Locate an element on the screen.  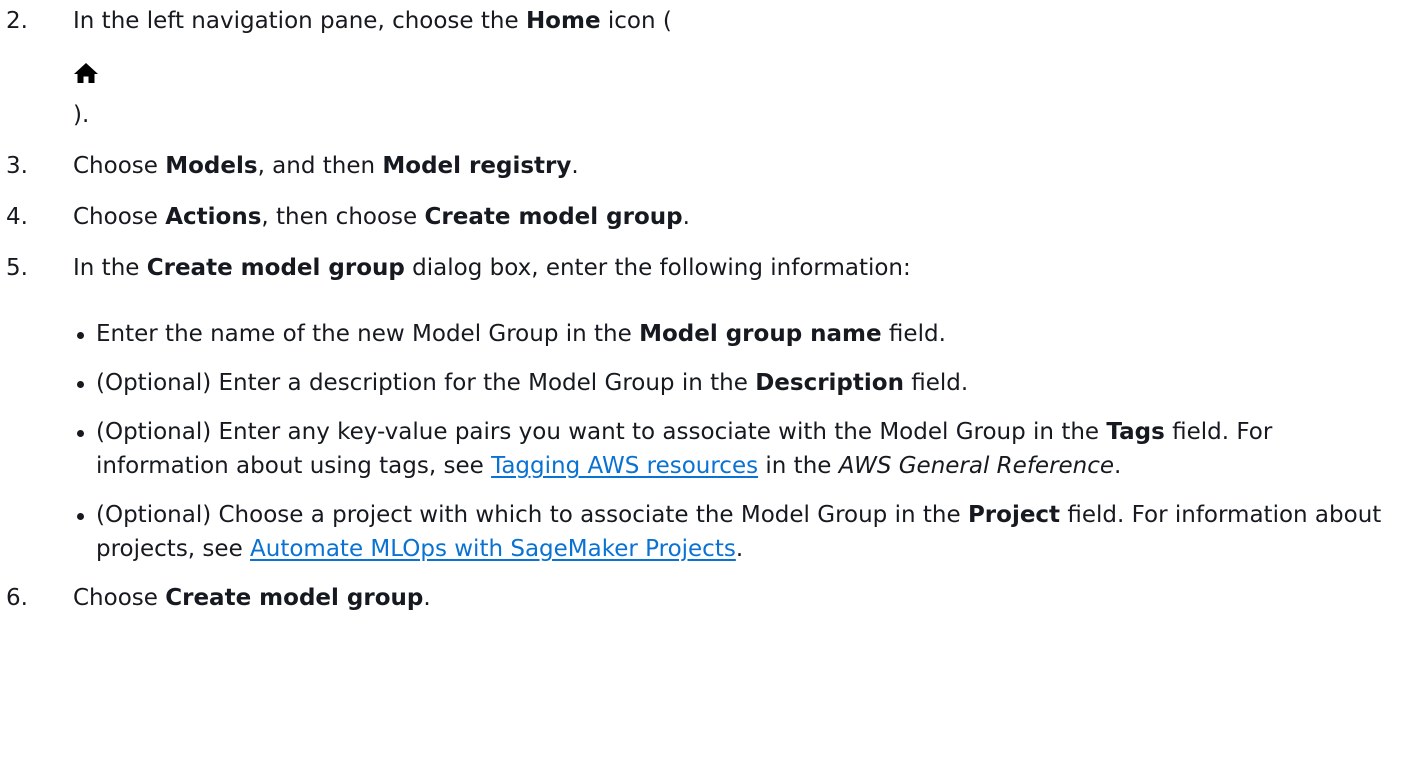
automate-mlops-link: Automate MLOps with SageMaker Projects is located at coordinates (493, 549).